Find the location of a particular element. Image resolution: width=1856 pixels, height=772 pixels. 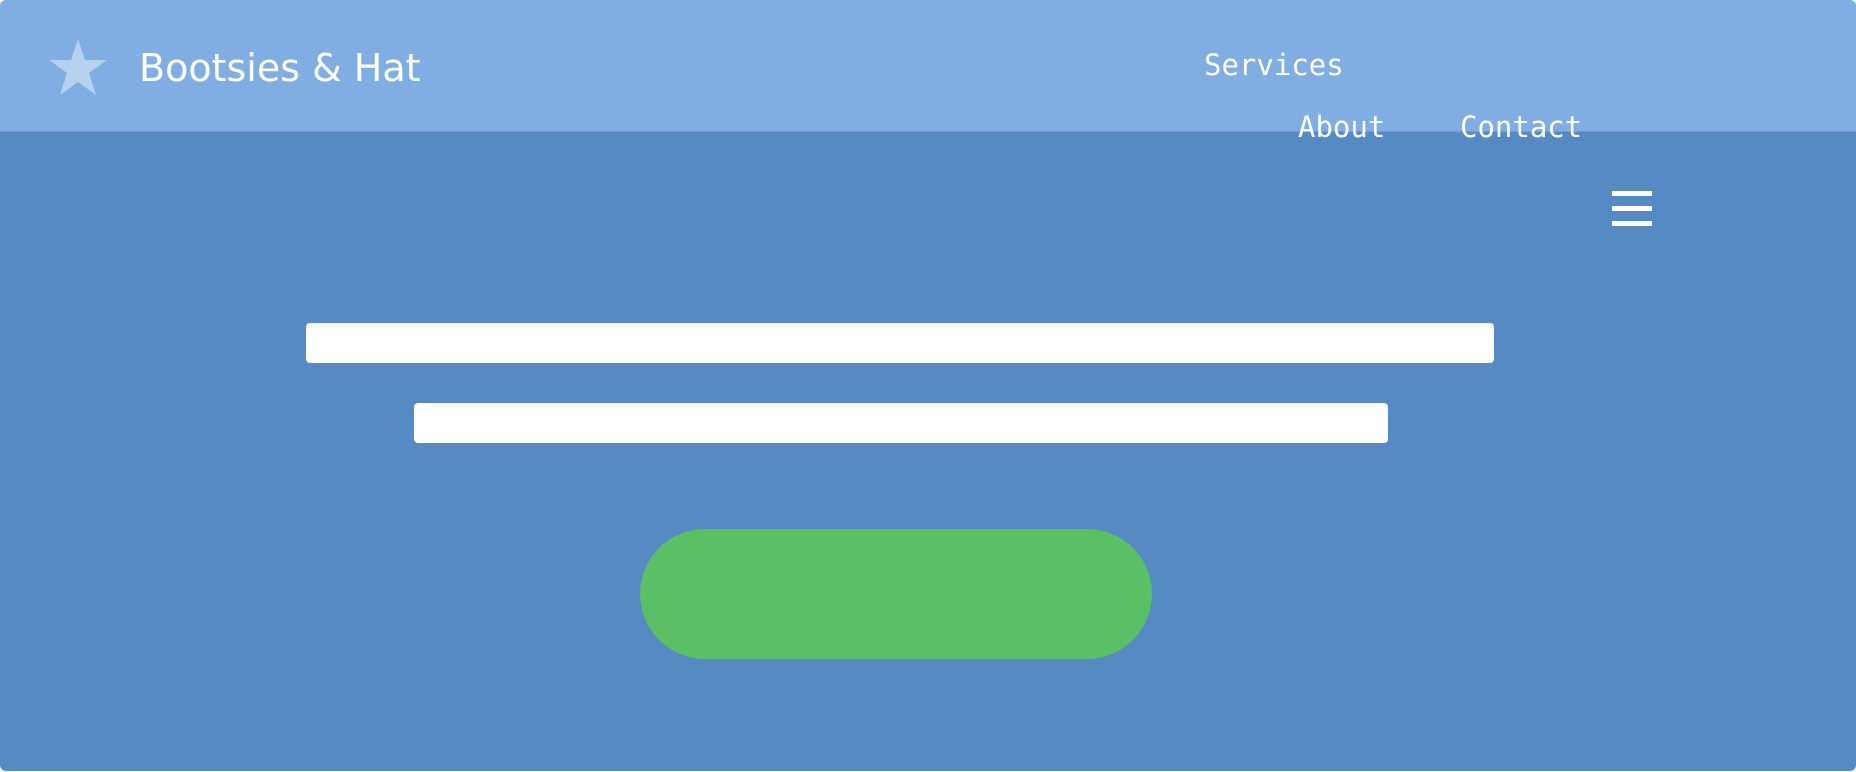

nav-link-contact: Contact is located at coordinates (1521, 127).